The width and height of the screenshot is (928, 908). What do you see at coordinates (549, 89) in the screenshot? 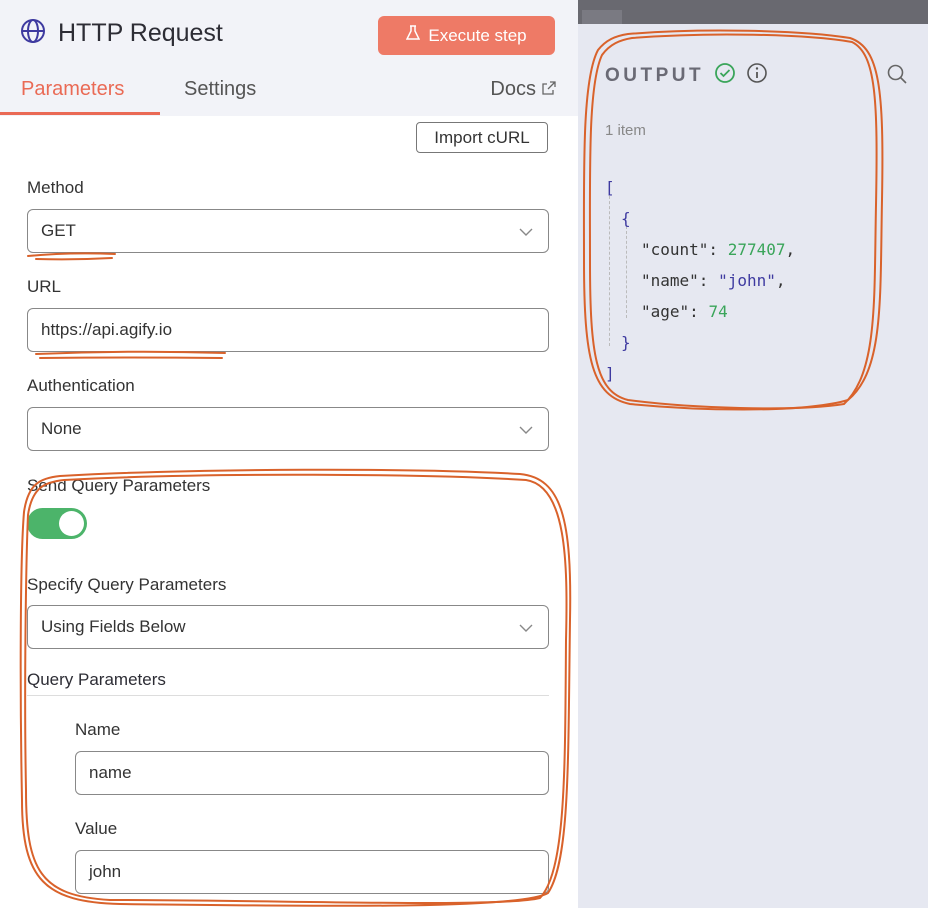
I see `external-link-icon` at bounding box center [549, 89].